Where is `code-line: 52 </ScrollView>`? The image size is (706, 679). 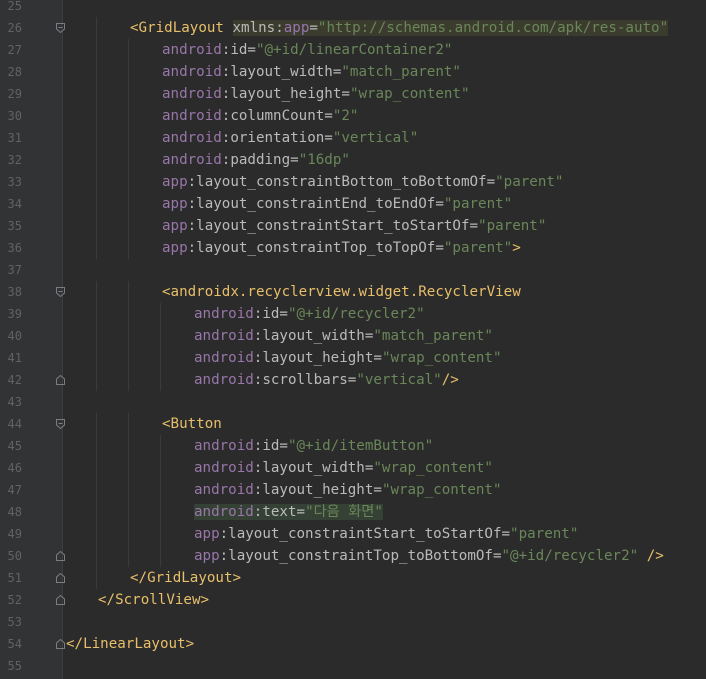
code-line: 52 </ScrollView> is located at coordinates (353, 600).